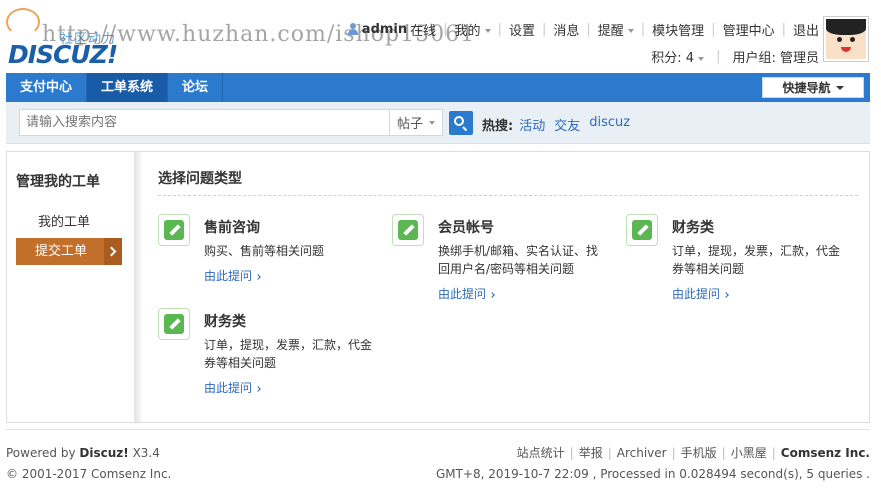 The height and width of the screenshot is (498, 881). What do you see at coordinates (438, 87) in the screenshot?
I see `main-navbar: 支付中心 工单系统 论坛 快捷导航` at bounding box center [438, 87].